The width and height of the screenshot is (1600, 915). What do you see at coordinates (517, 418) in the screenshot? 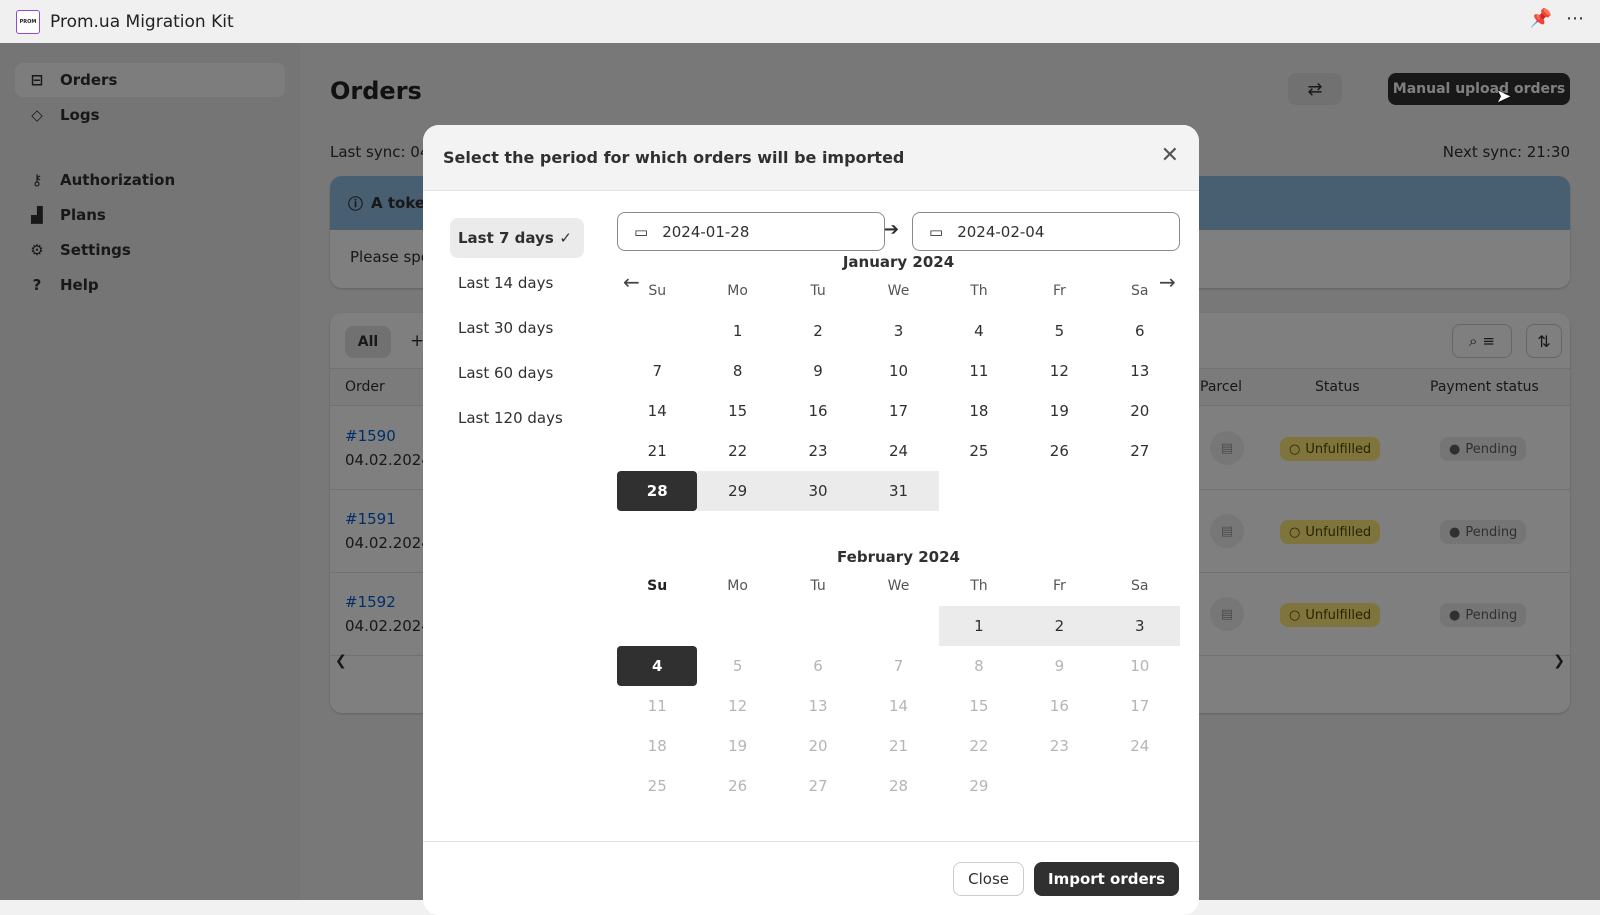
I see `preset-last-120-days: Last 120 days` at bounding box center [517, 418].